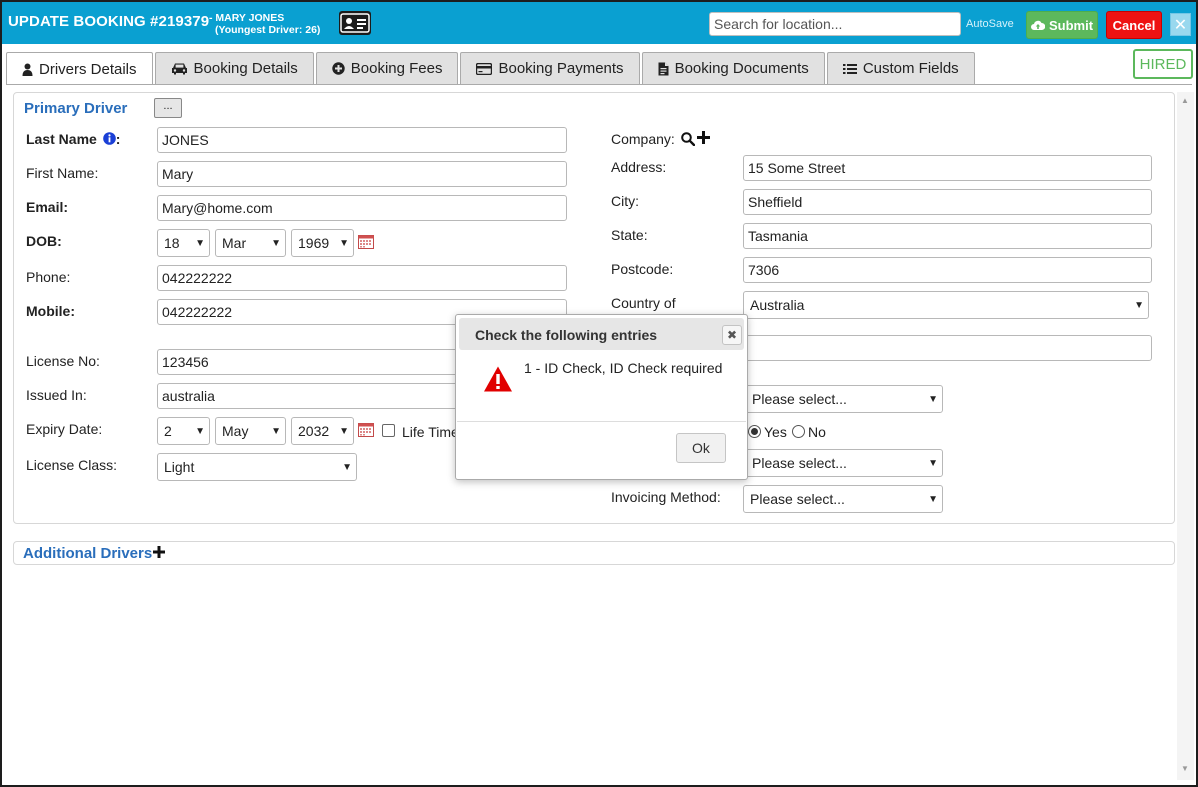  I want to click on invoicing-method-label: Invoicing Method:, so click(666, 497).